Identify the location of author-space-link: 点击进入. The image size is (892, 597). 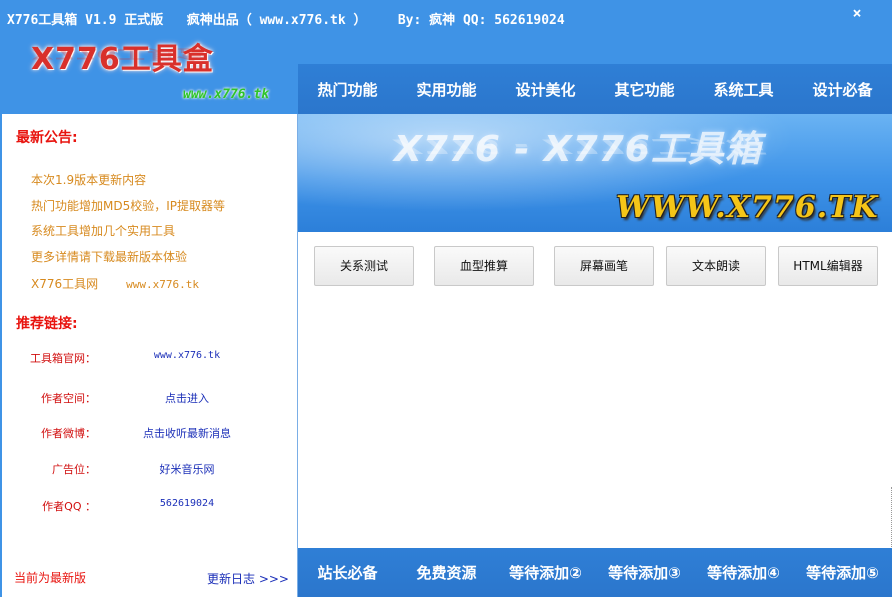
(187, 398).